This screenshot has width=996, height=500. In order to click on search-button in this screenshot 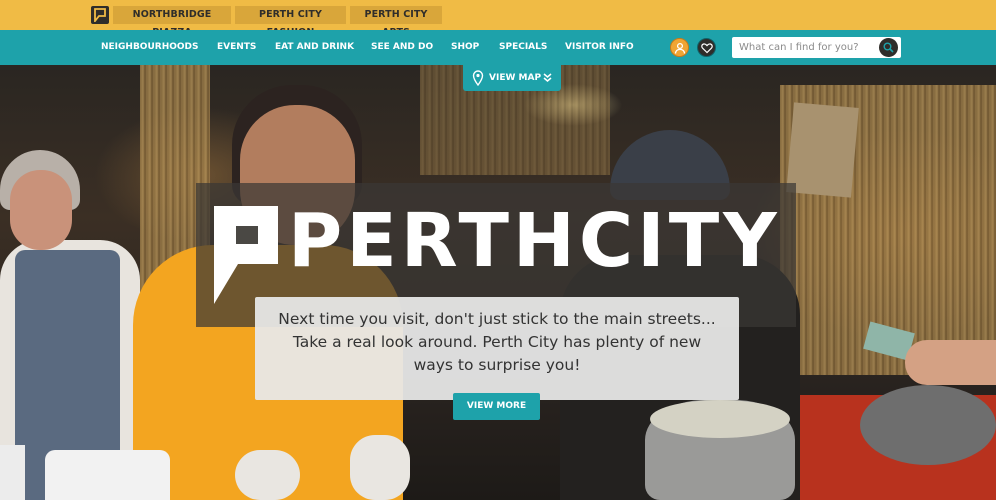, I will do `click(888, 47)`.